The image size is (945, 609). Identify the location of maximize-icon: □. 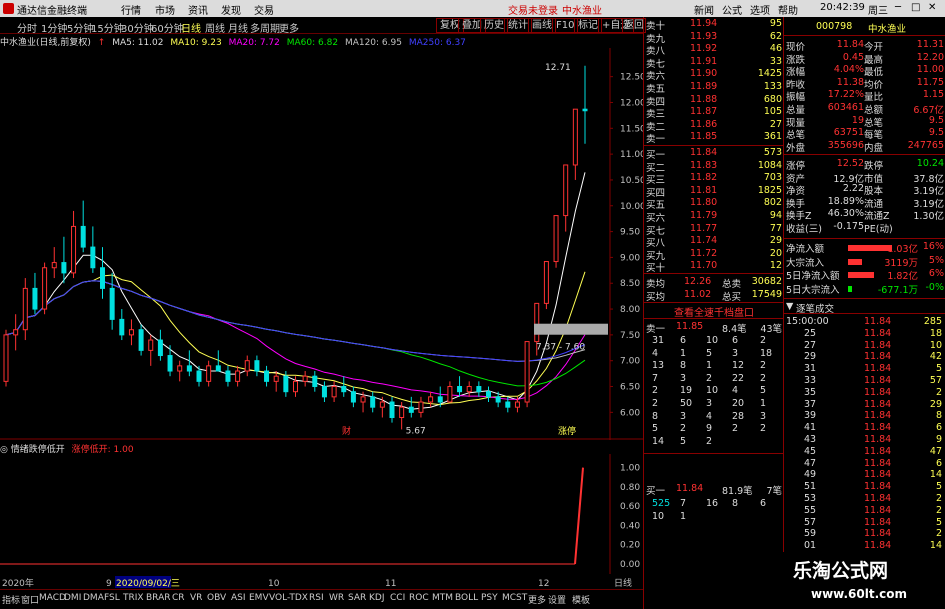
(915, 7).